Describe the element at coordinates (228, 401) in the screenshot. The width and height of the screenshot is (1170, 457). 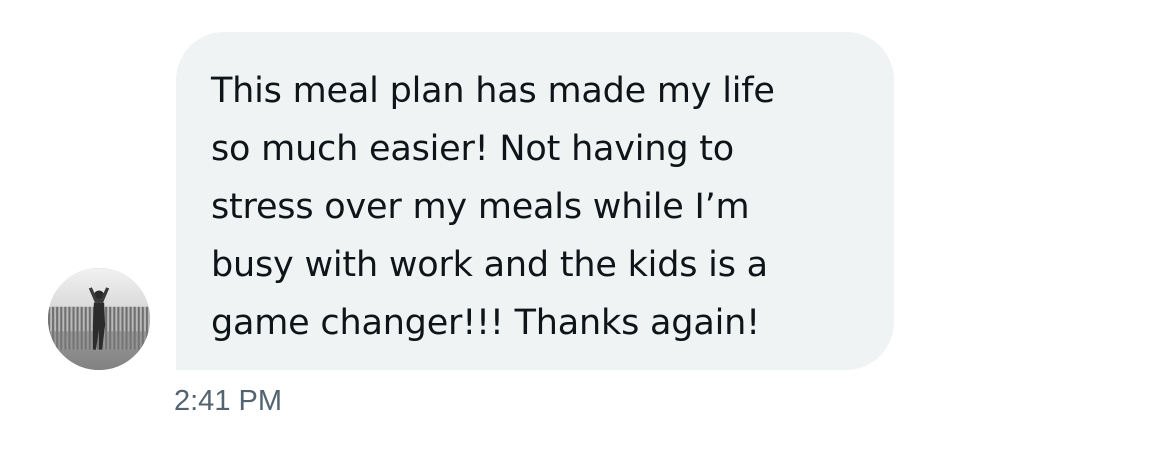
I see `message-timestamp: 2:41 PM` at that location.